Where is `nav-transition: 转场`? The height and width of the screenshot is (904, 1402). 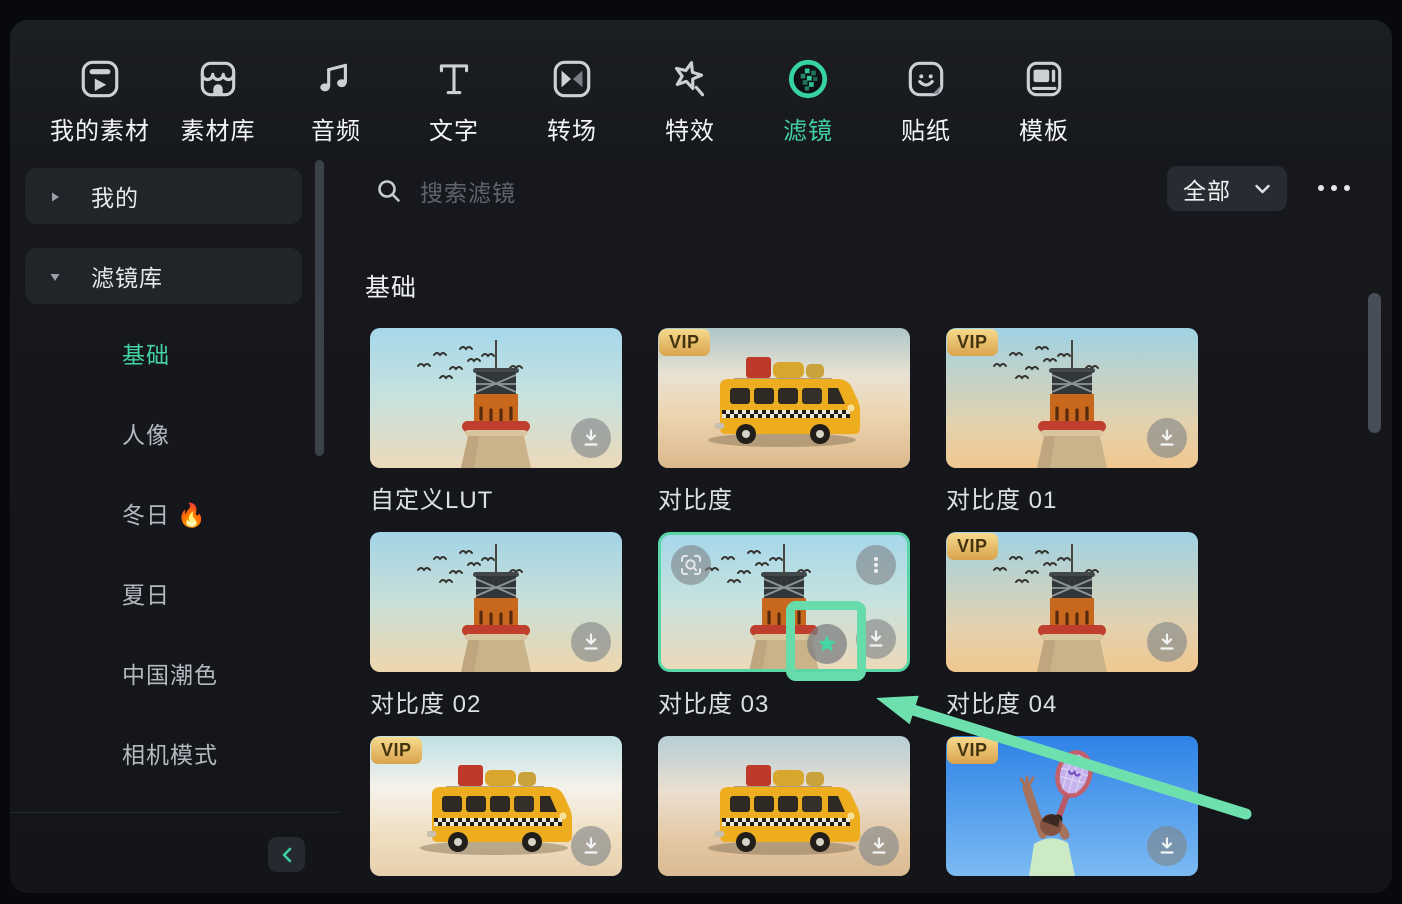 nav-transition: 转场 is located at coordinates (572, 101).